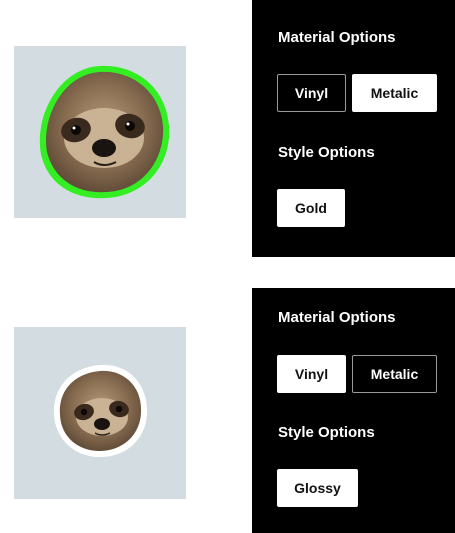  I want to click on sticker-preview-metalic-gold, so click(100, 132).